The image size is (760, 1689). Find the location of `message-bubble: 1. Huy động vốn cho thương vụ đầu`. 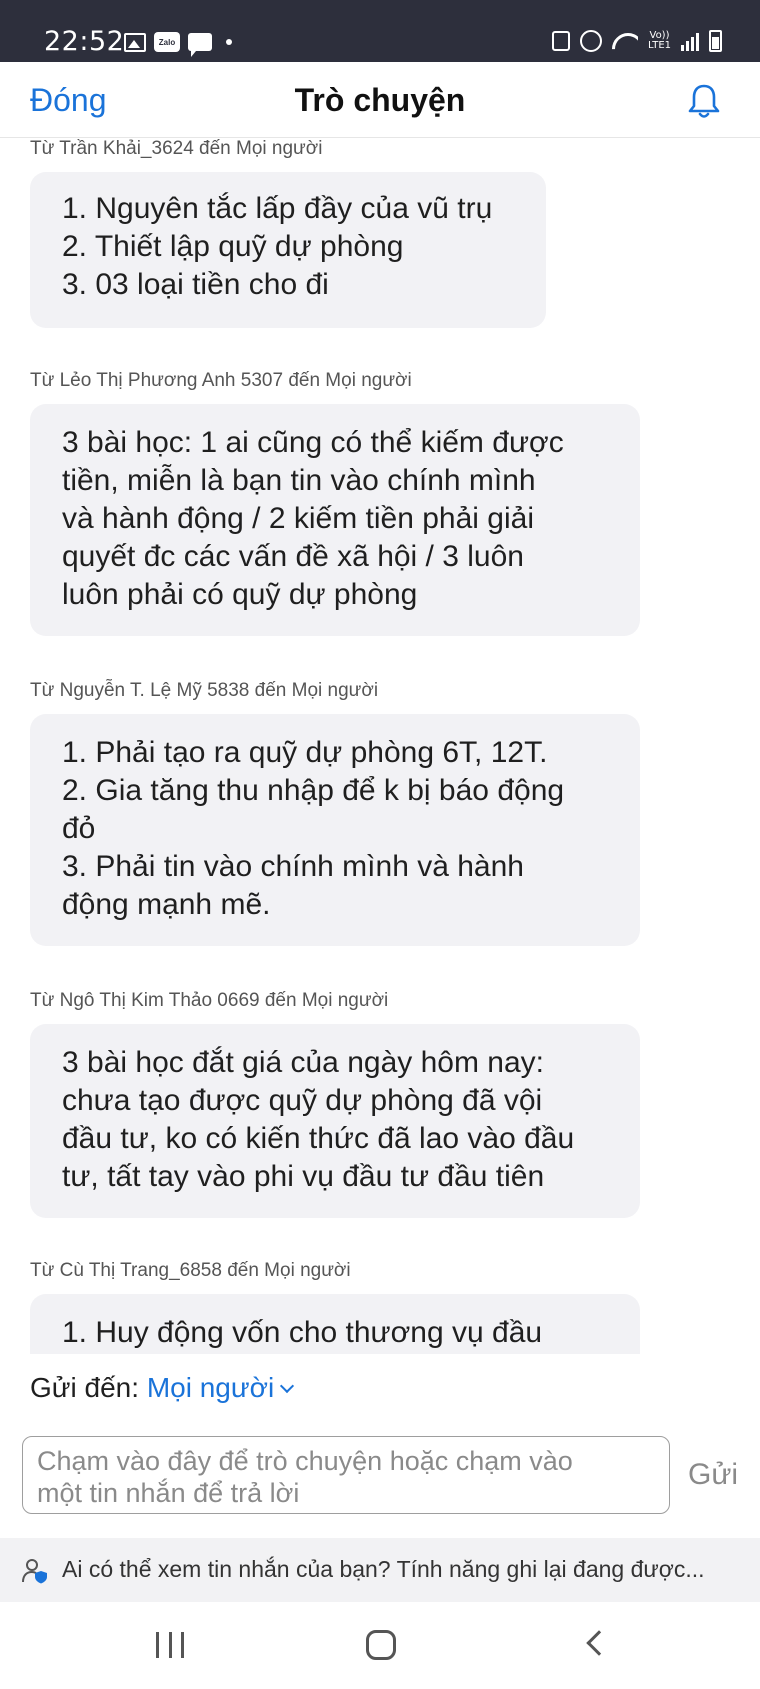

message-bubble: 1. Huy động vốn cho thương vụ đầu is located at coordinates (335, 1324).